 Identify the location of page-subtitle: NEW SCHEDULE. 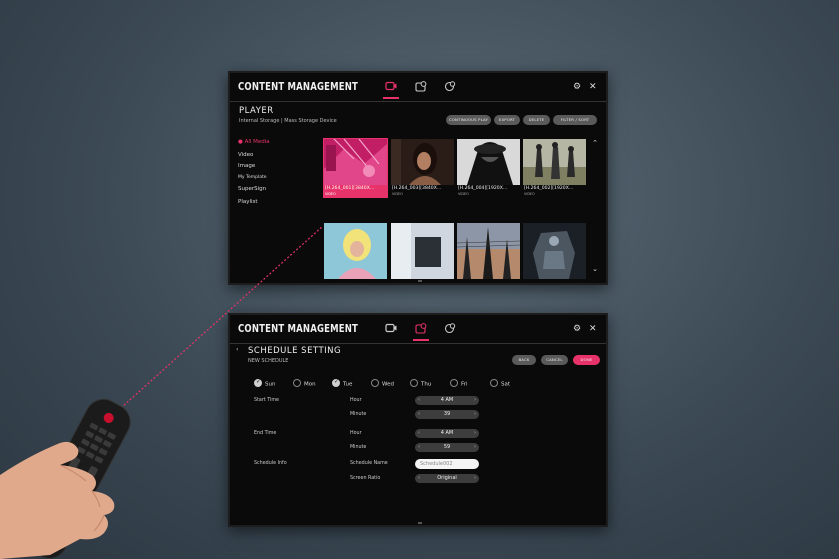
(268, 361).